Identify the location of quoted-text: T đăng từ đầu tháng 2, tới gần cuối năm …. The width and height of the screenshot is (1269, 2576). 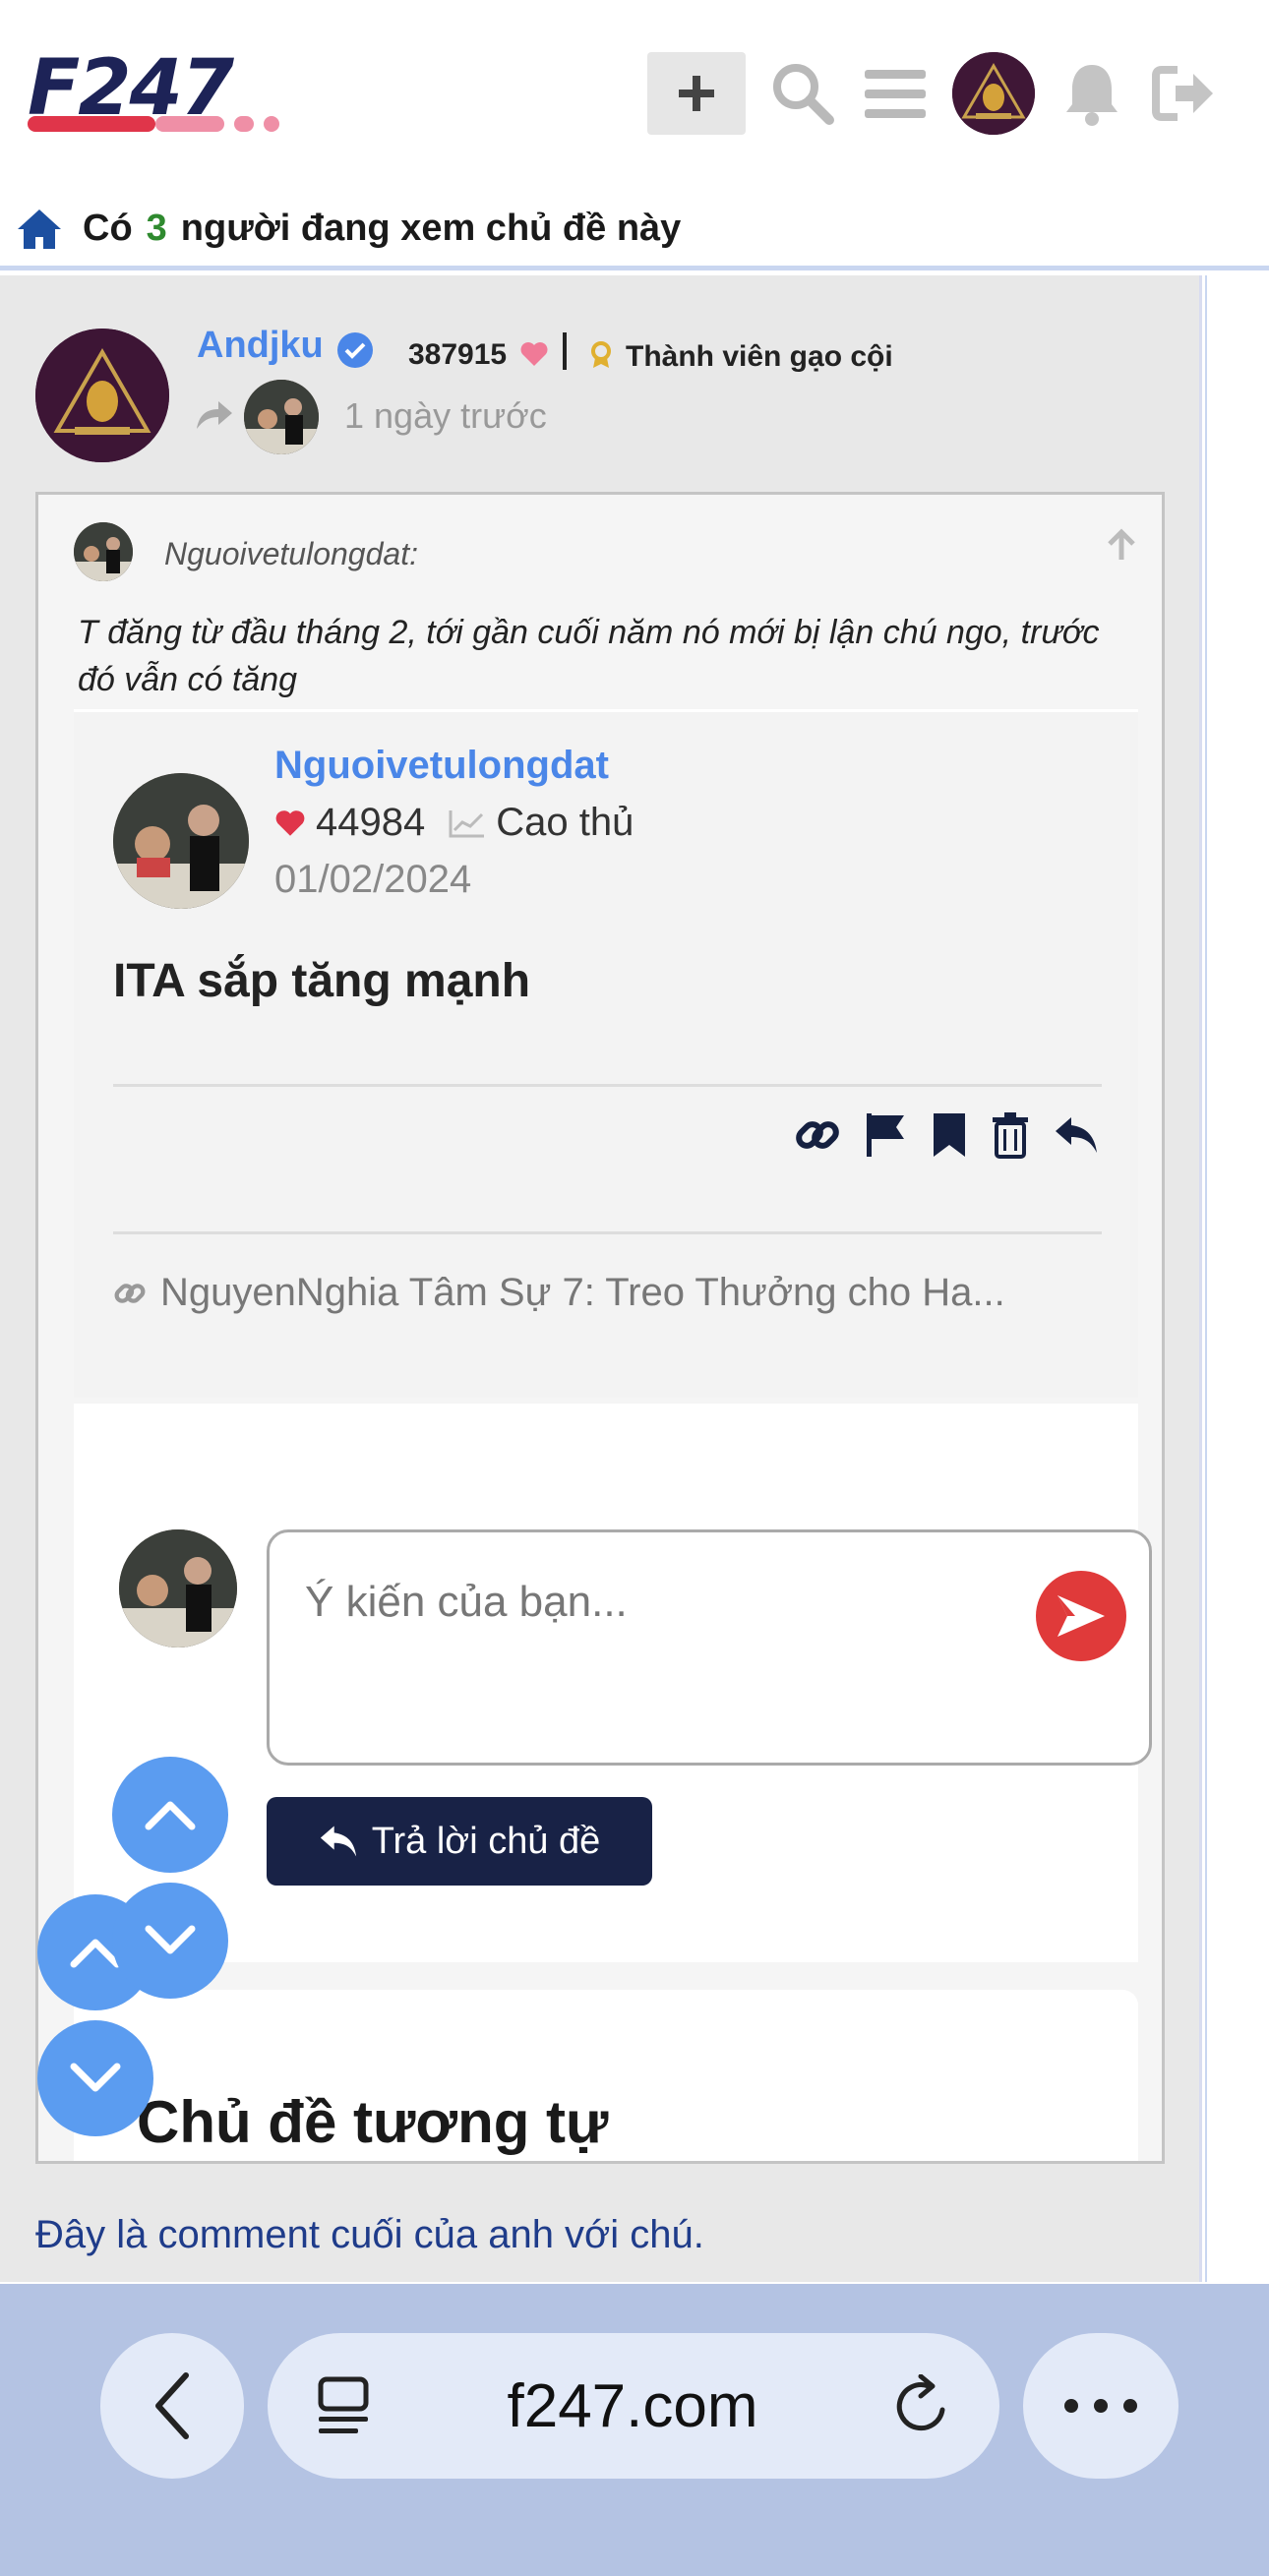
(589, 656).